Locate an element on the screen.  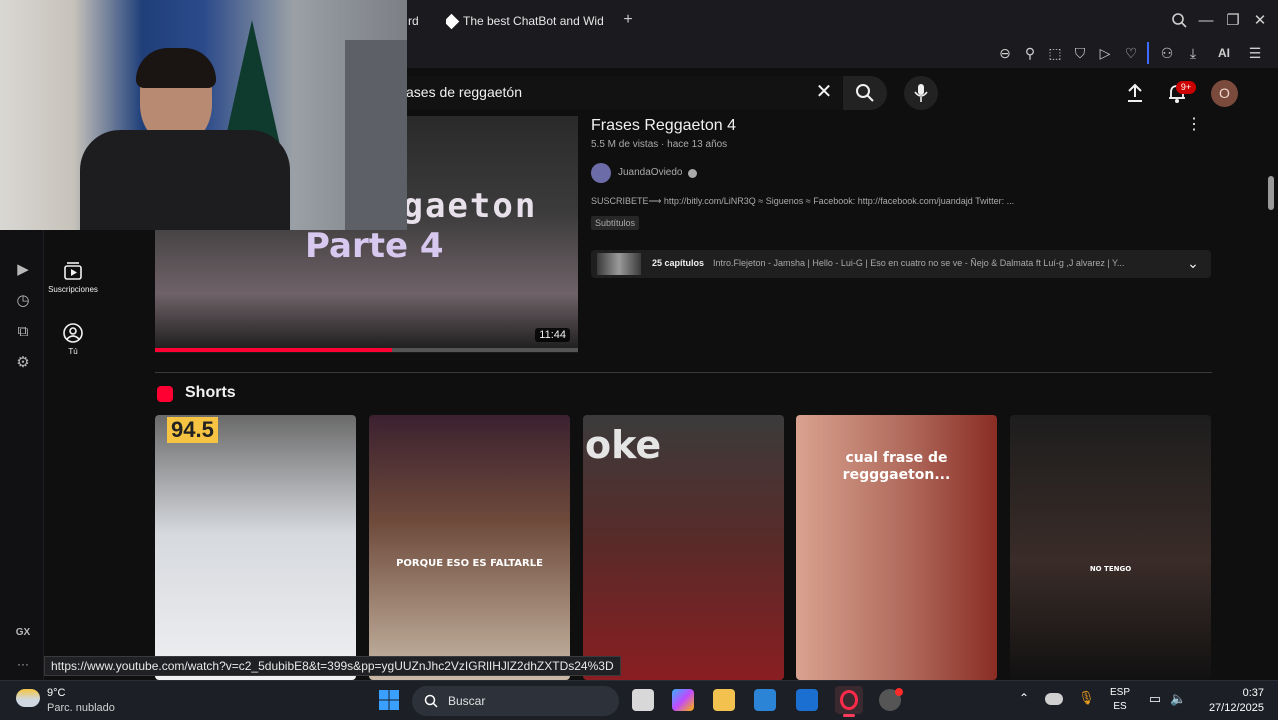
clock: 0:37 27/12/2025 is located at coordinates (1232, 701).